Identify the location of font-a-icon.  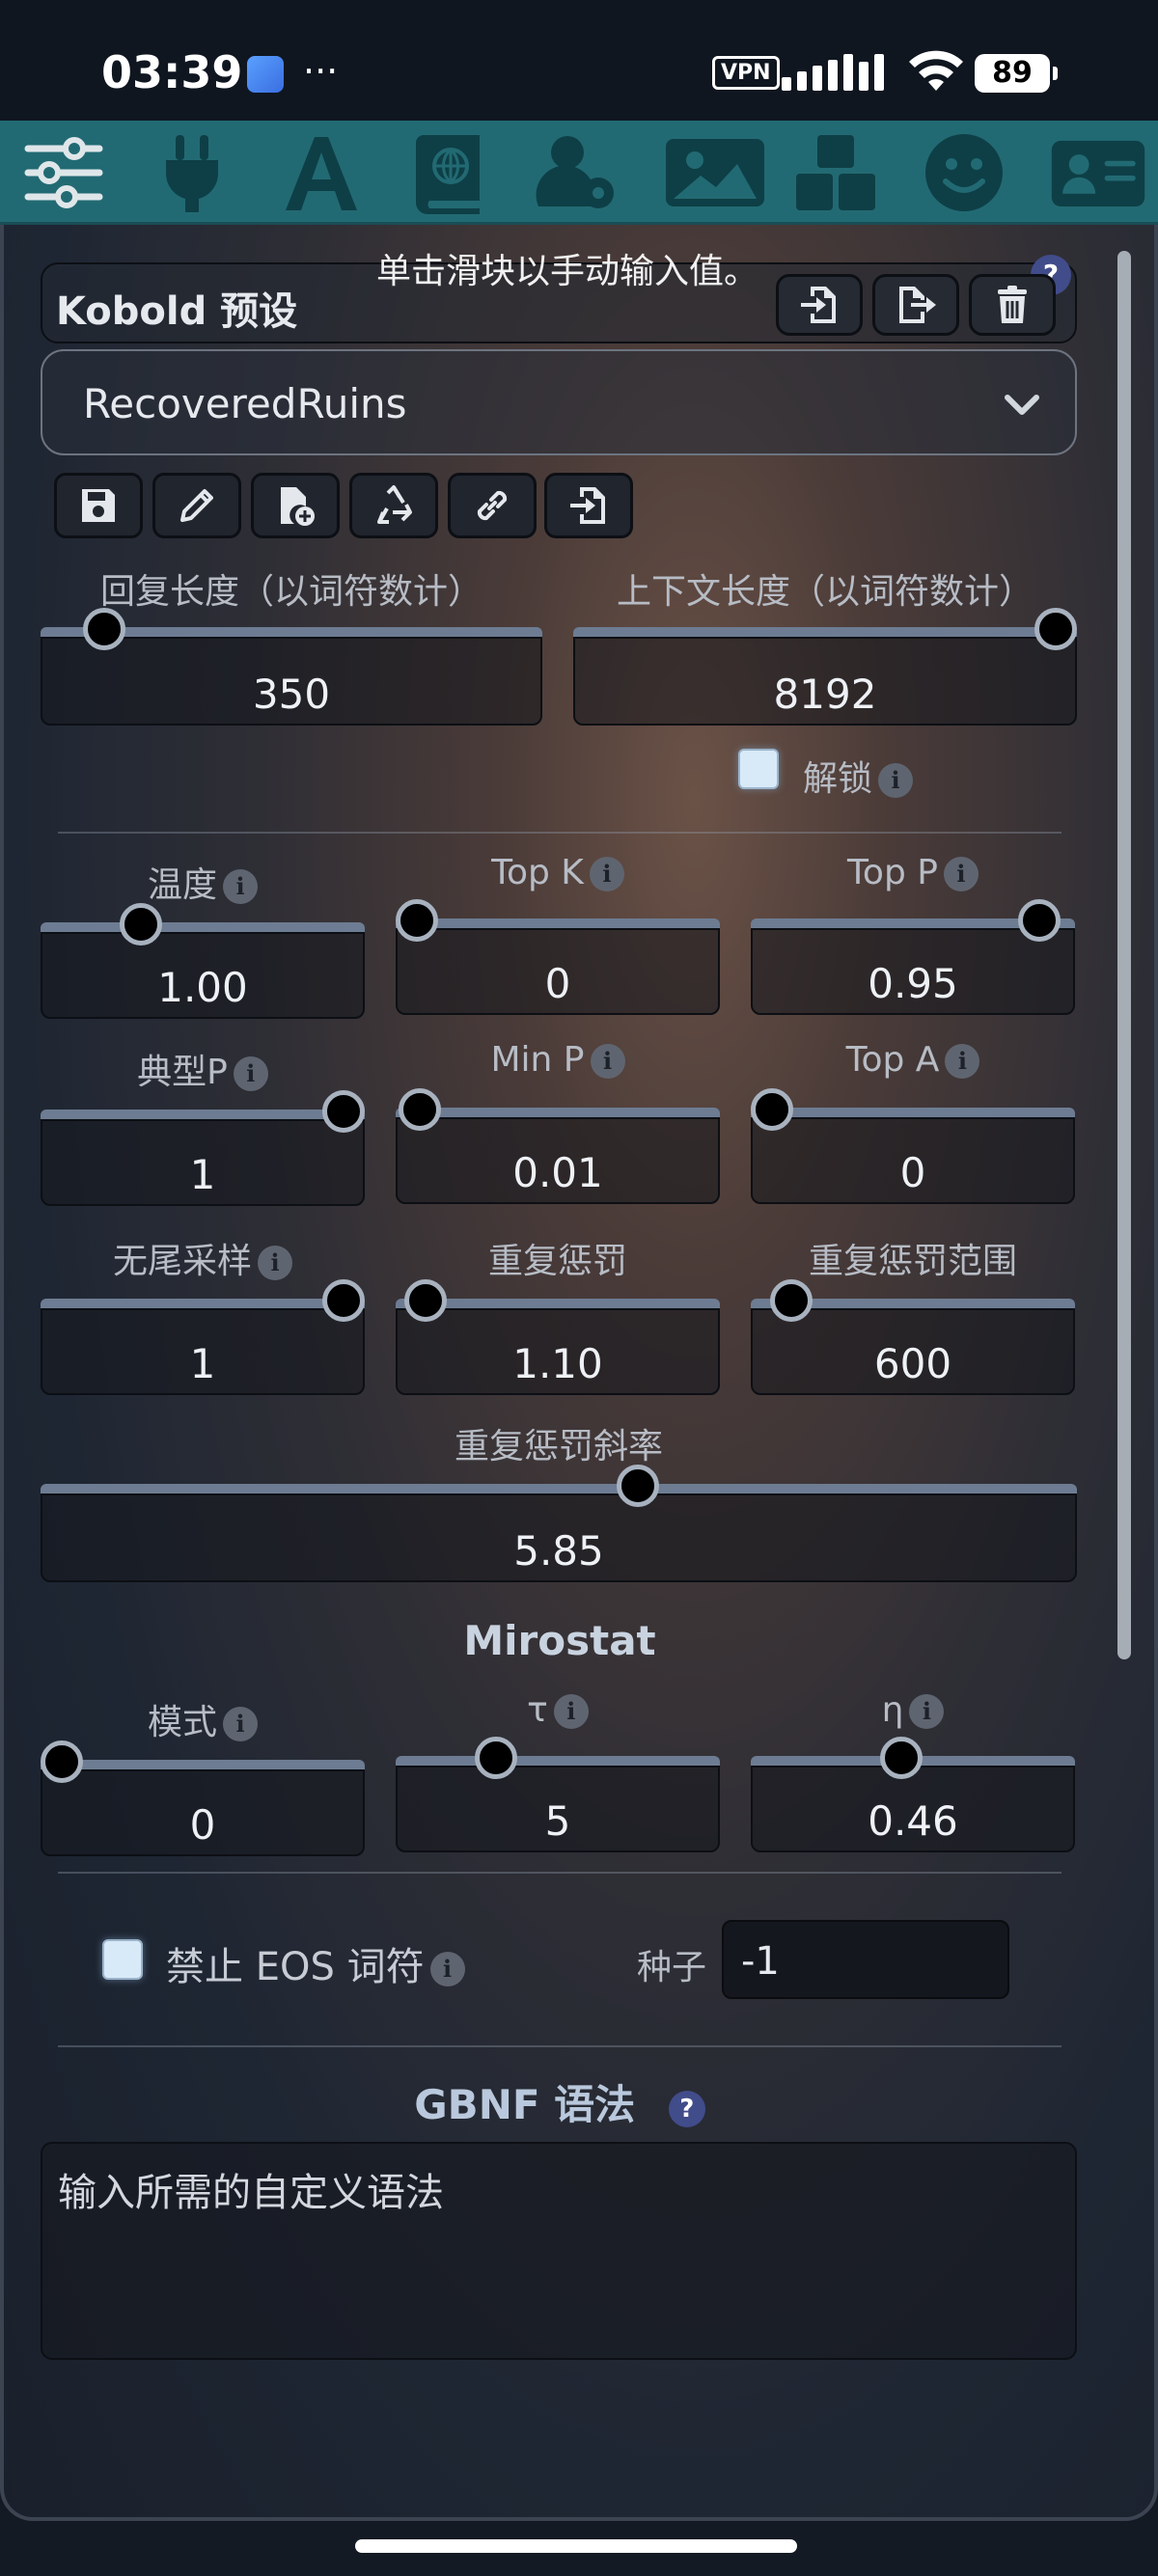
(321, 174).